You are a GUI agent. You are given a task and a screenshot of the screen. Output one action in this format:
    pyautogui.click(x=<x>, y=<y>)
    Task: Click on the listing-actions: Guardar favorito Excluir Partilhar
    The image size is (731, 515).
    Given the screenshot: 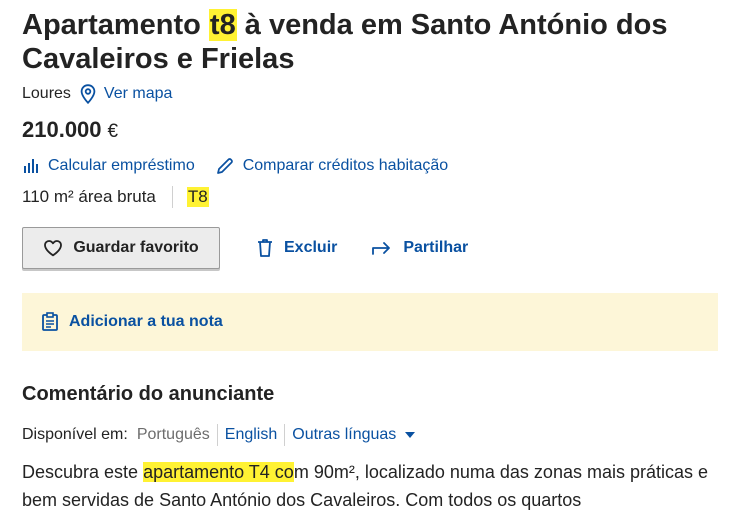 What is the action you would take?
    pyautogui.click(x=245, y=248)
    